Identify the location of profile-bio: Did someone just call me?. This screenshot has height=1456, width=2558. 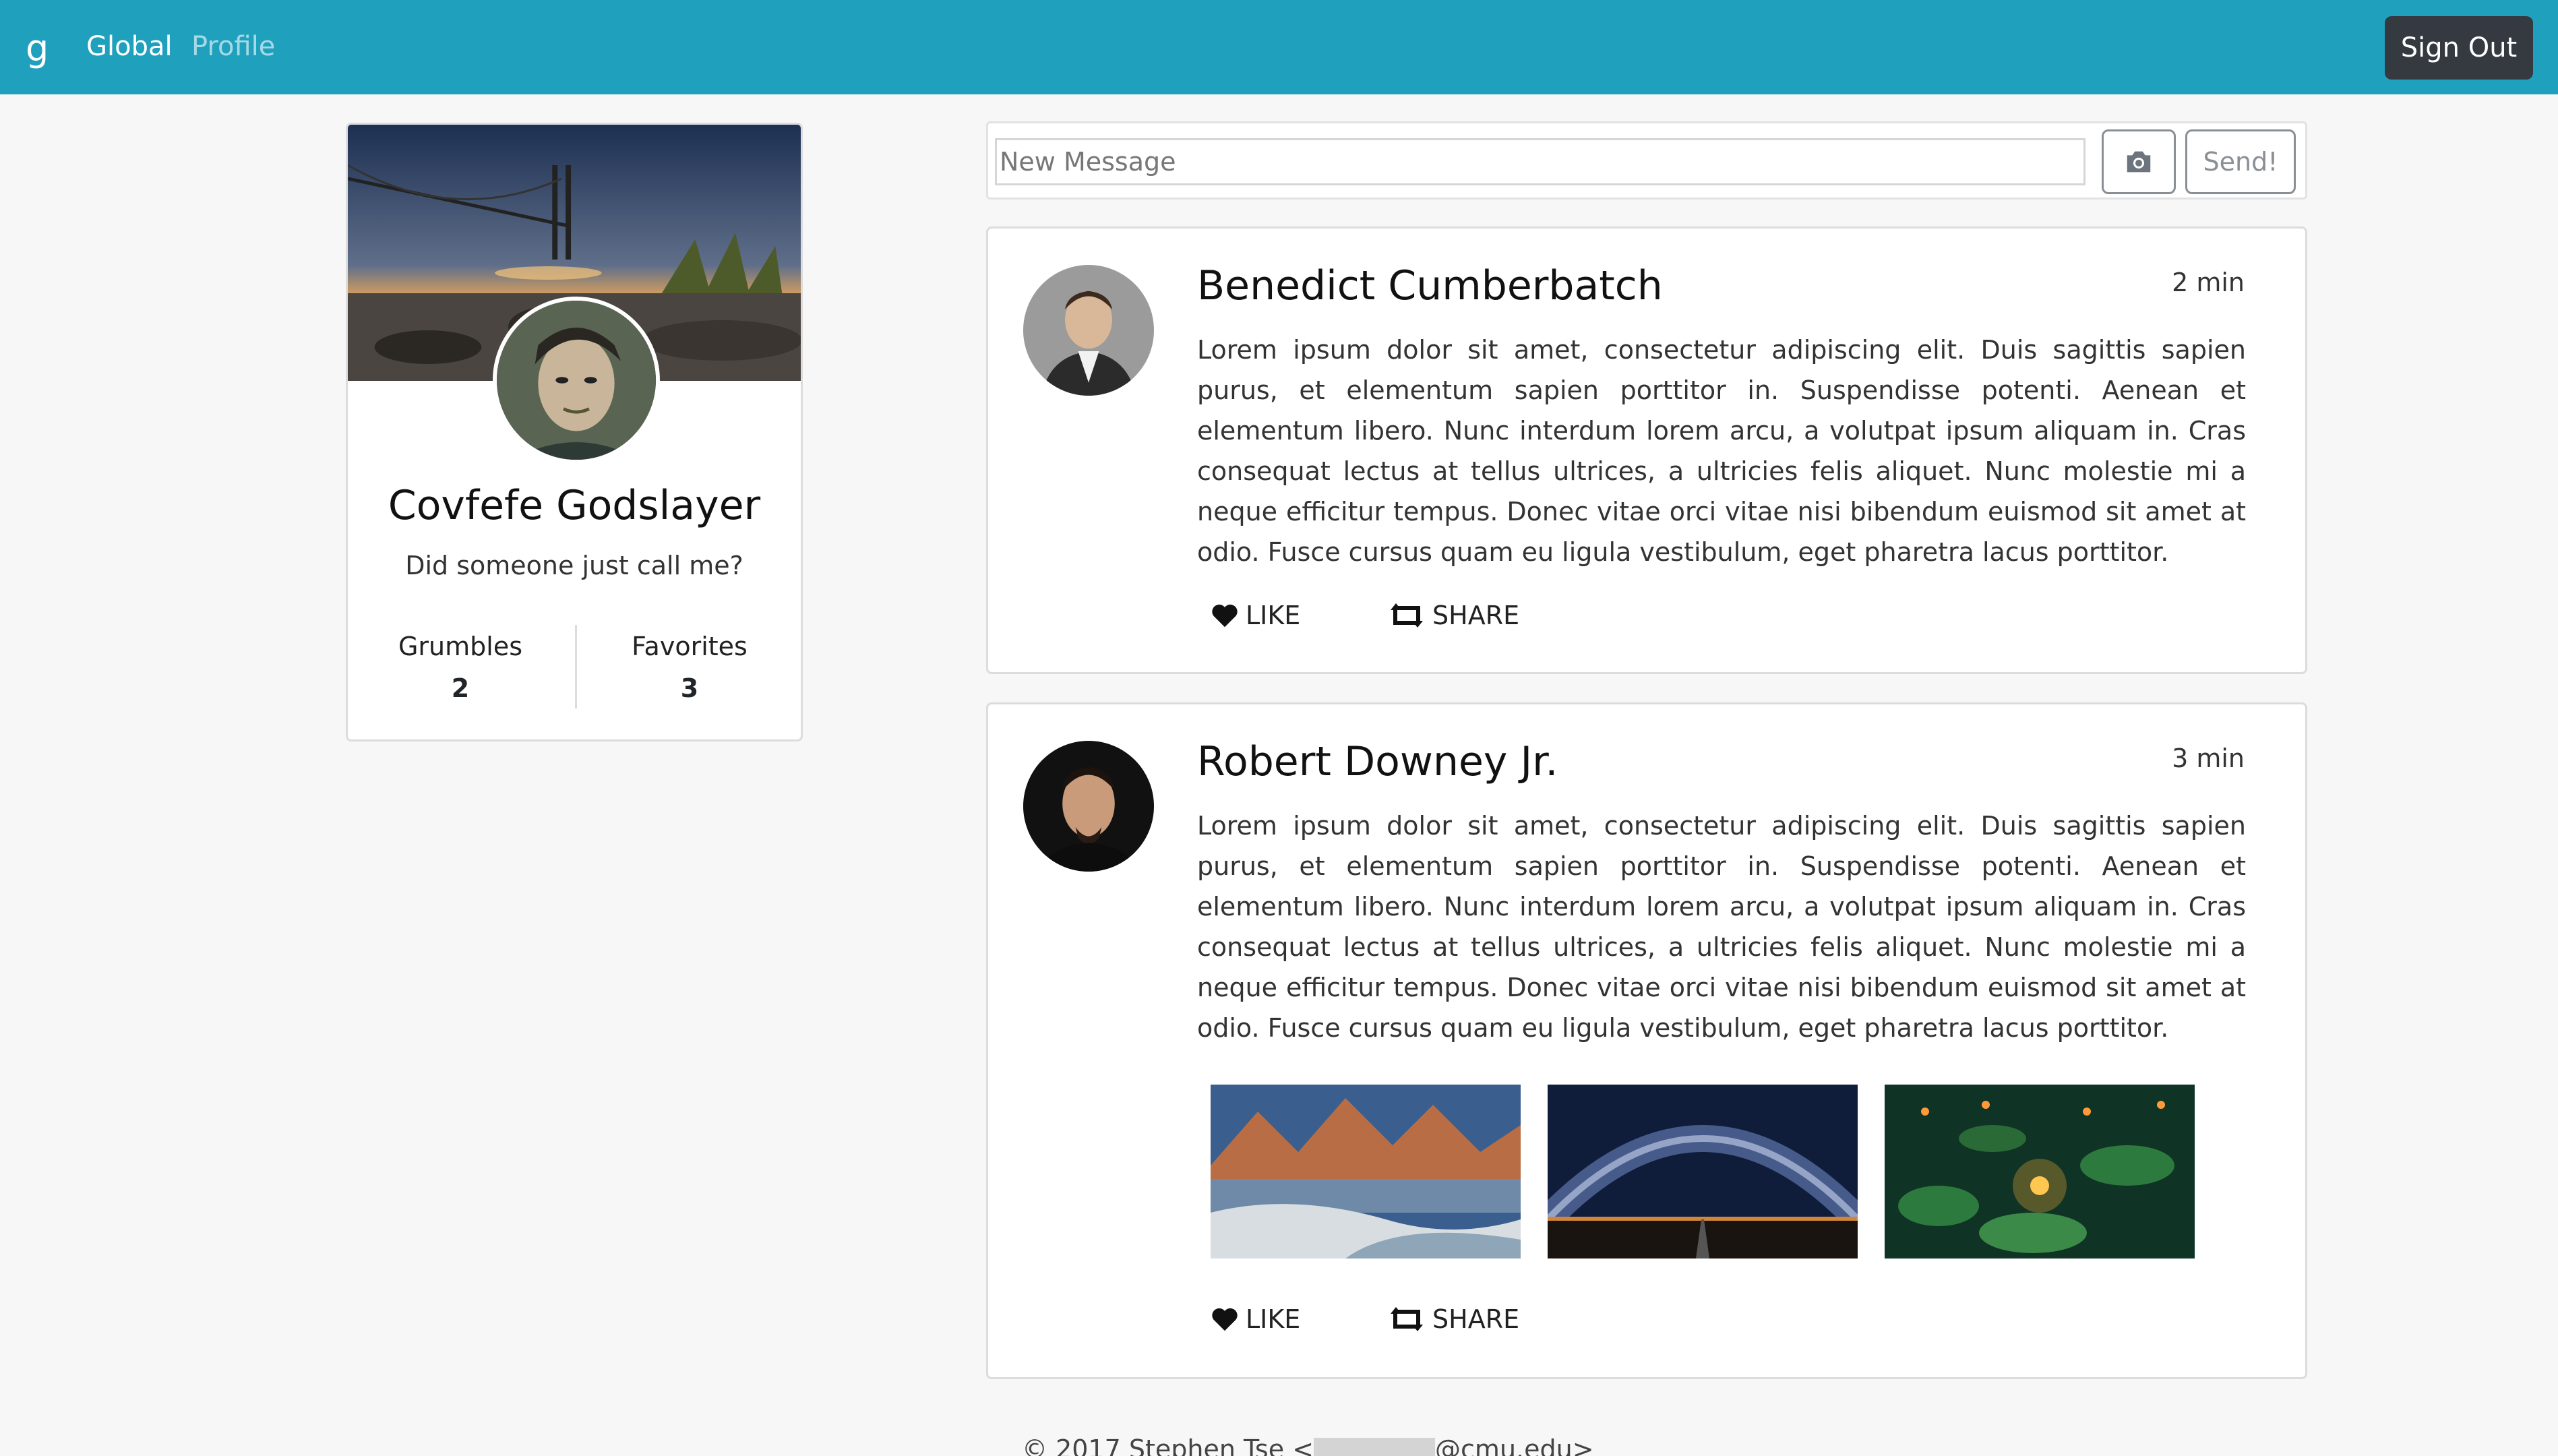
(574, 565).